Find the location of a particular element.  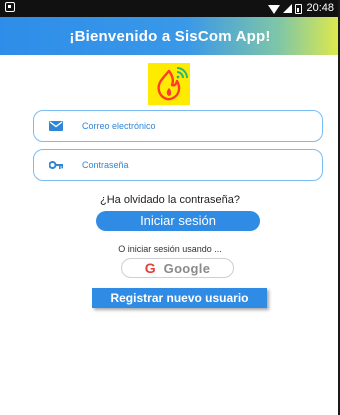

google-button-label: Google is located at coordinates (187, 268).